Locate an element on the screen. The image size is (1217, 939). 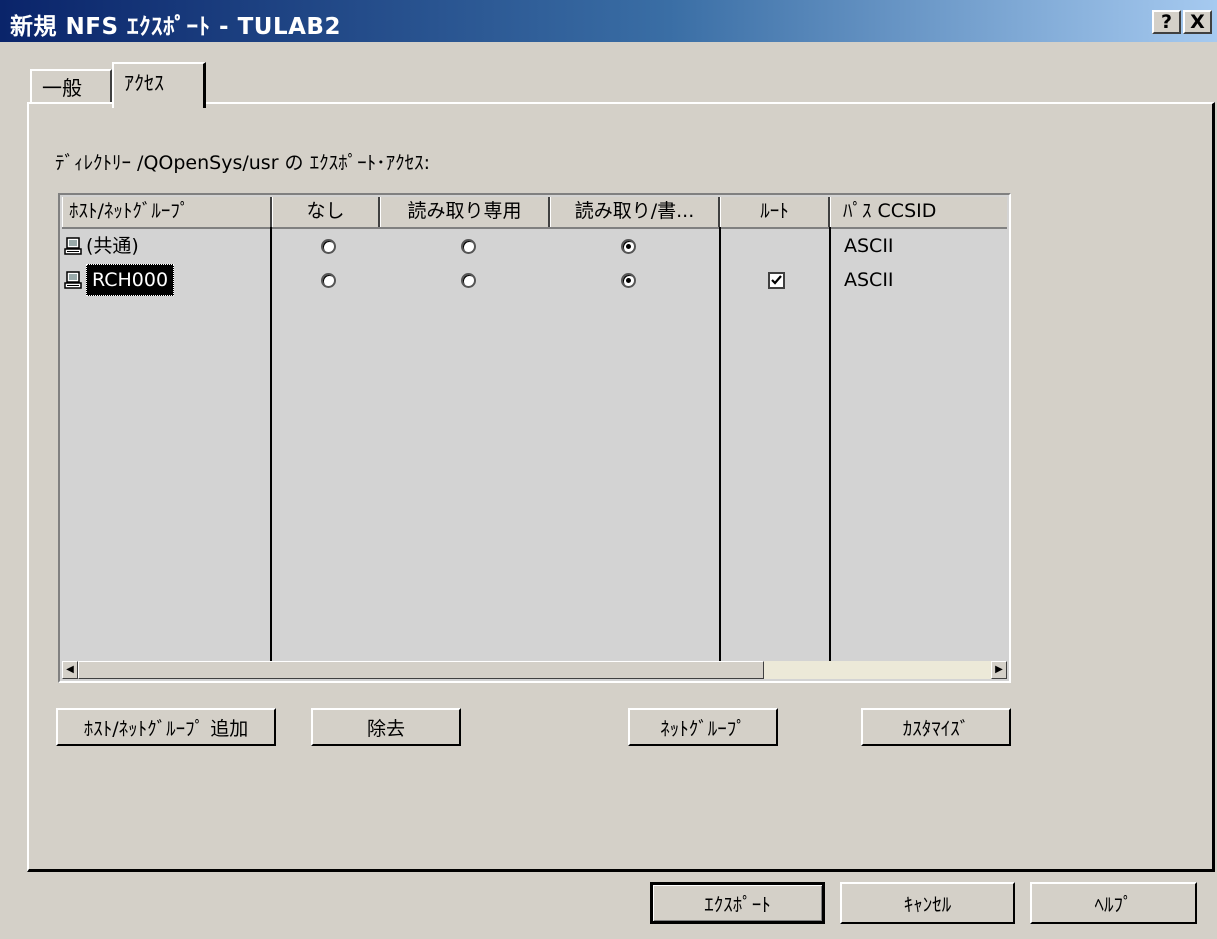
add-host-button: ﾎｽﾄ/ﾈｯﾄｸﾞﾙｰﾌﾟ 追加 is located at coordinates (166, 727).